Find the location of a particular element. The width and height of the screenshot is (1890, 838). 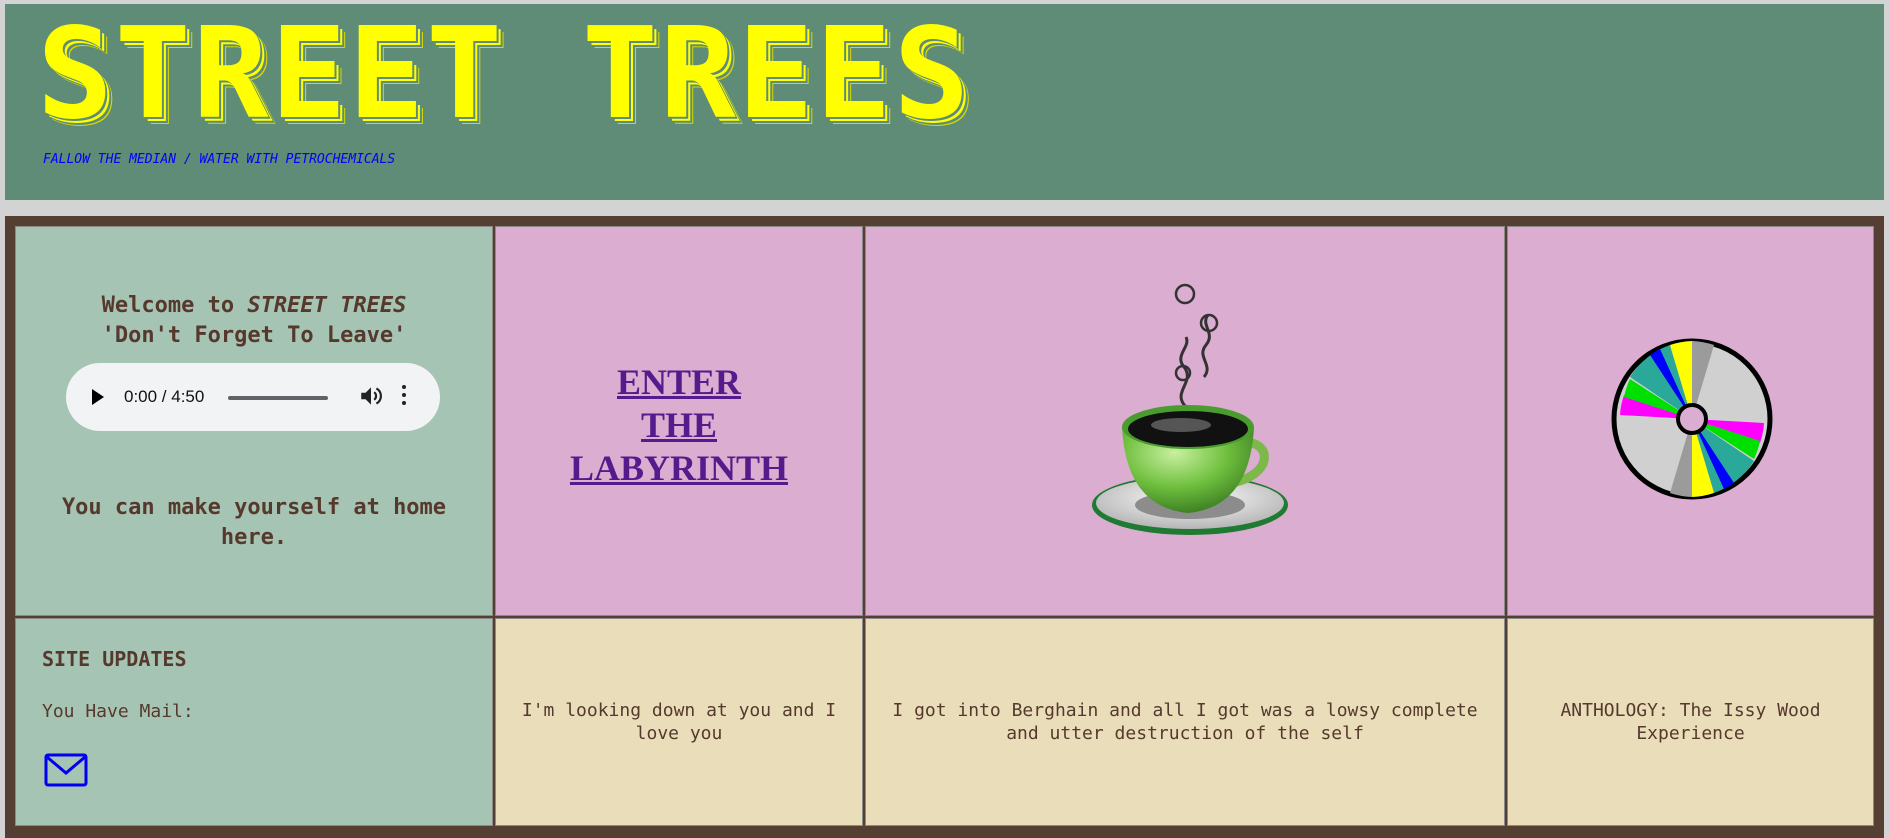

site-title: STREET TREES is located at coordinates (504, 73).